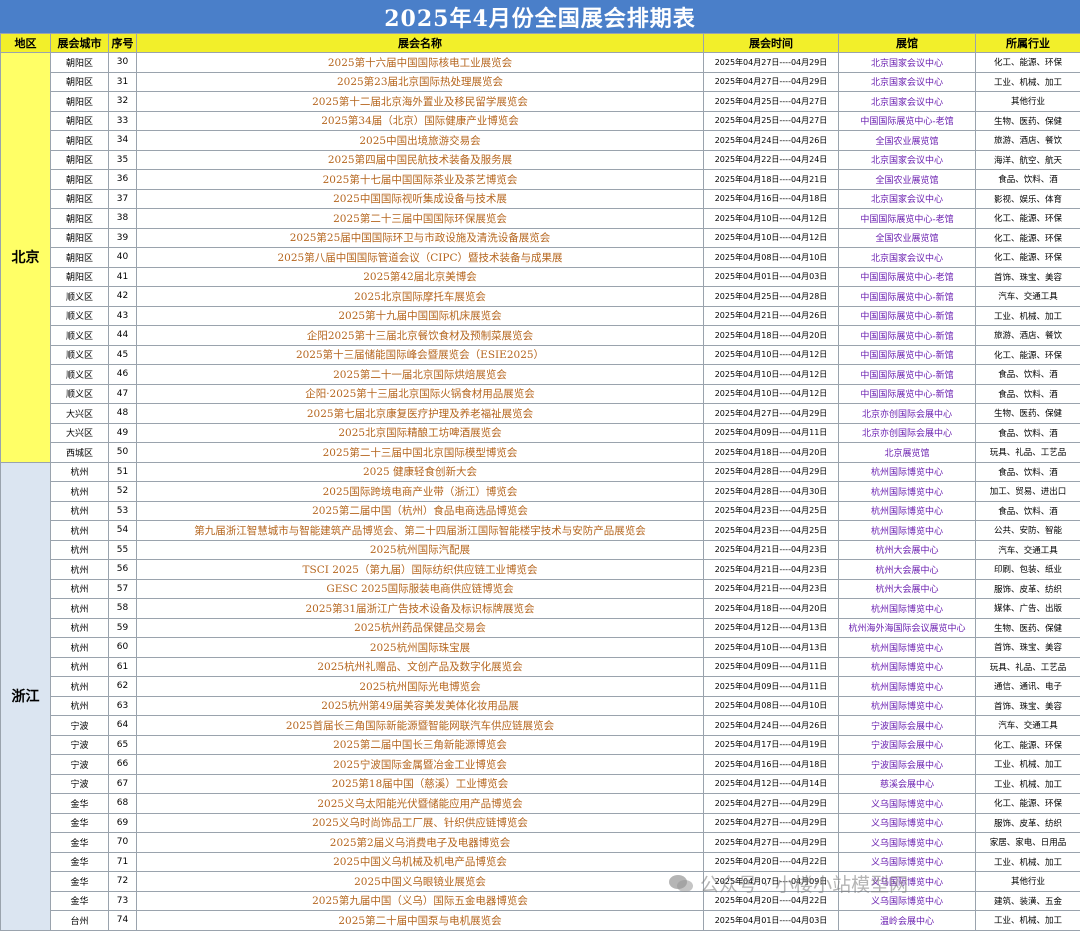 This screenshot has width=1080, height=931. Describe the element at coordinates (80, 862) in the screenshot. I see `city-cell: 金华` at that location.